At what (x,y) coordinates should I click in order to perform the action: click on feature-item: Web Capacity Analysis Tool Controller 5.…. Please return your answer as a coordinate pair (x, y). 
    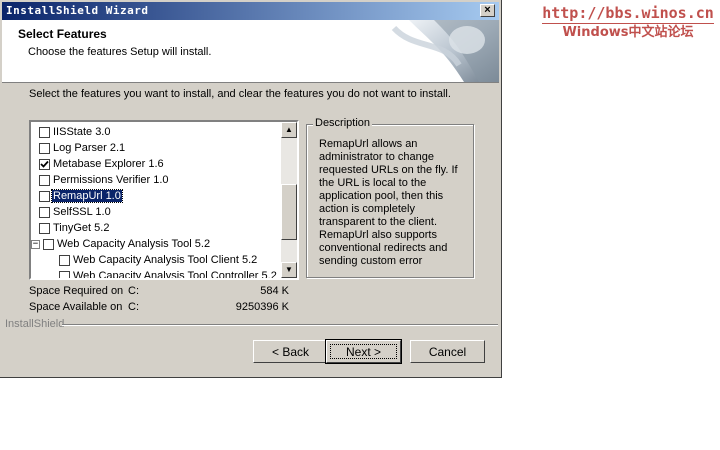
    Looking at the image, I should click on (168, 273).